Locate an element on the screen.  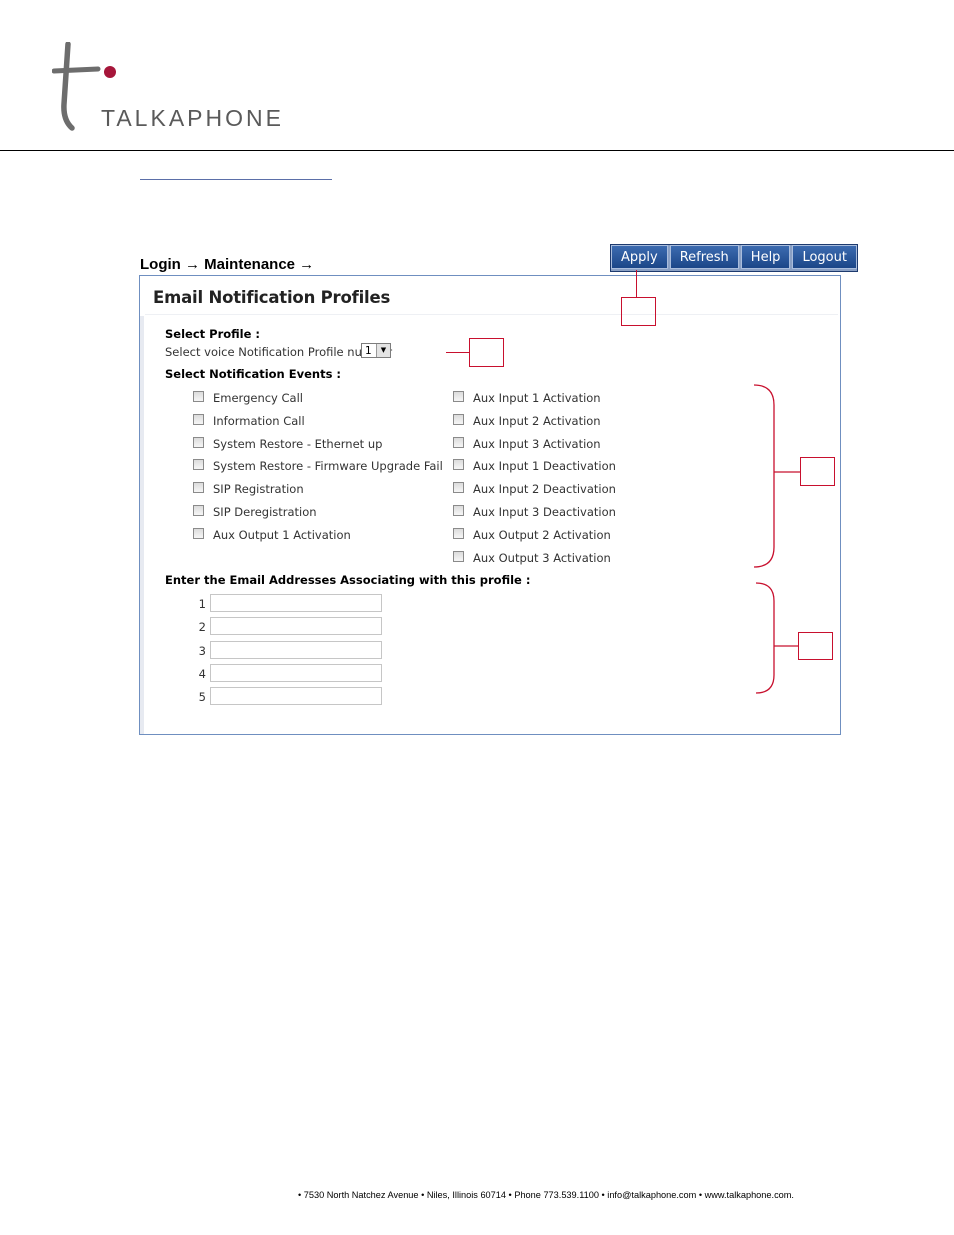
event-label: Aux Input 3 Activation is located at coordinates (537, 444).